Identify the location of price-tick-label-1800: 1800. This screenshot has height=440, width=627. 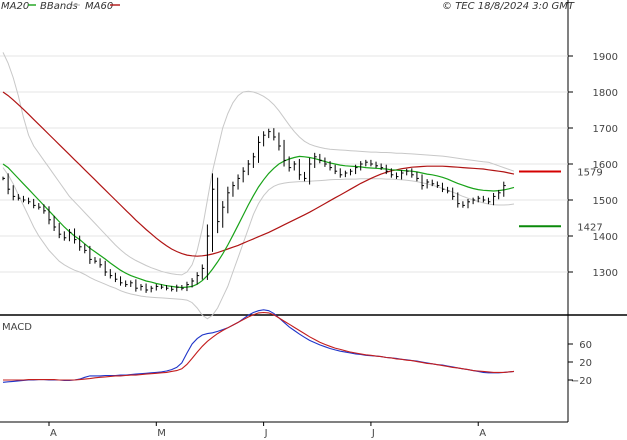
(605, 93).